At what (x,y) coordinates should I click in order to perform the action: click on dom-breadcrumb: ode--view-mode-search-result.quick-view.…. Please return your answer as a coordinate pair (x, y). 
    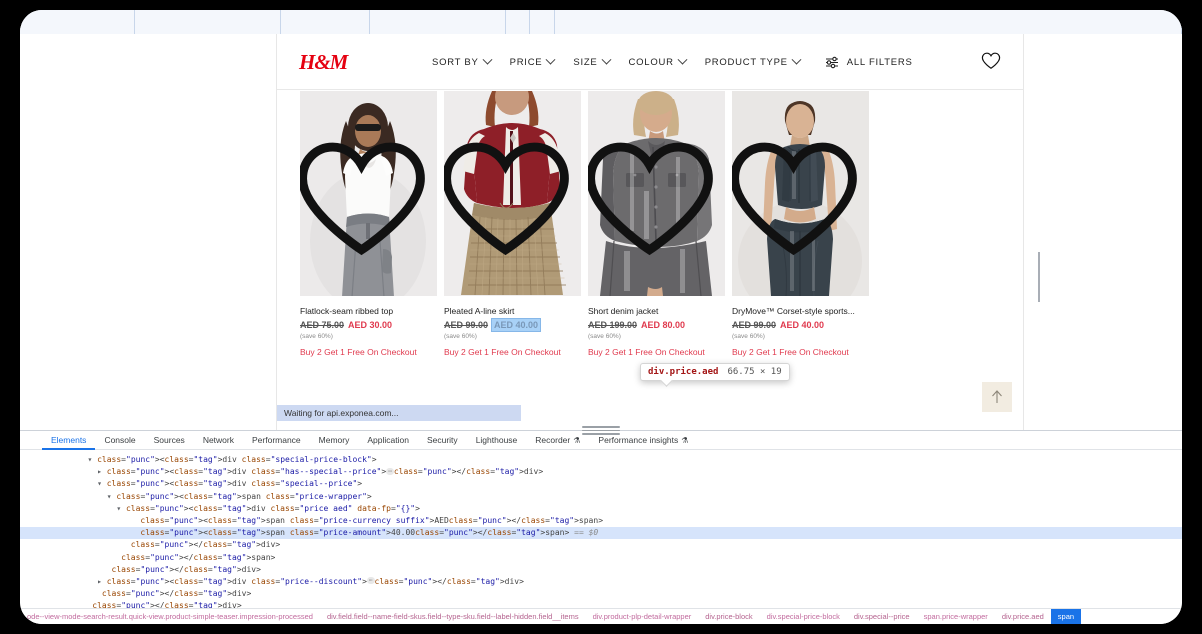
    Looking at the image, I should click on (601, 616).